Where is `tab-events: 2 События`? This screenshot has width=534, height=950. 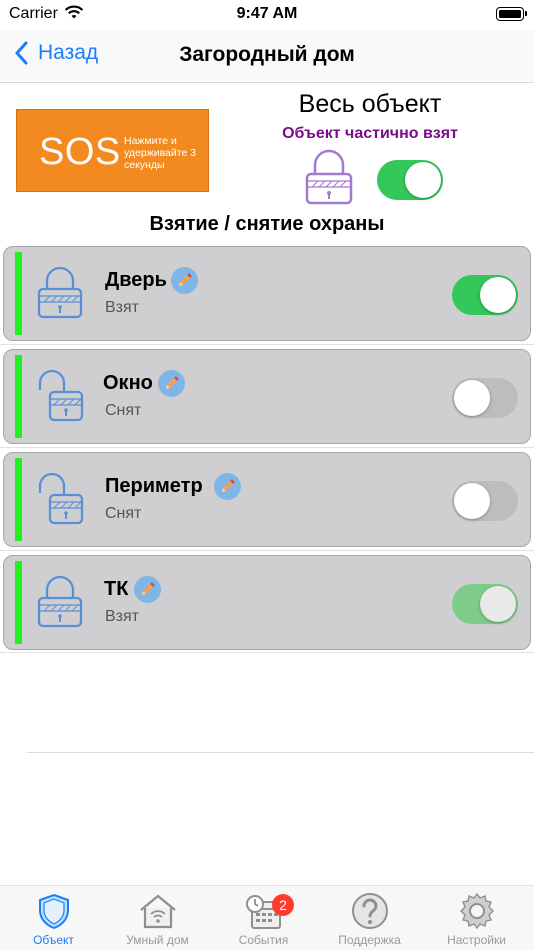 tab-events: 2 События is located at coordinates (263, 919).